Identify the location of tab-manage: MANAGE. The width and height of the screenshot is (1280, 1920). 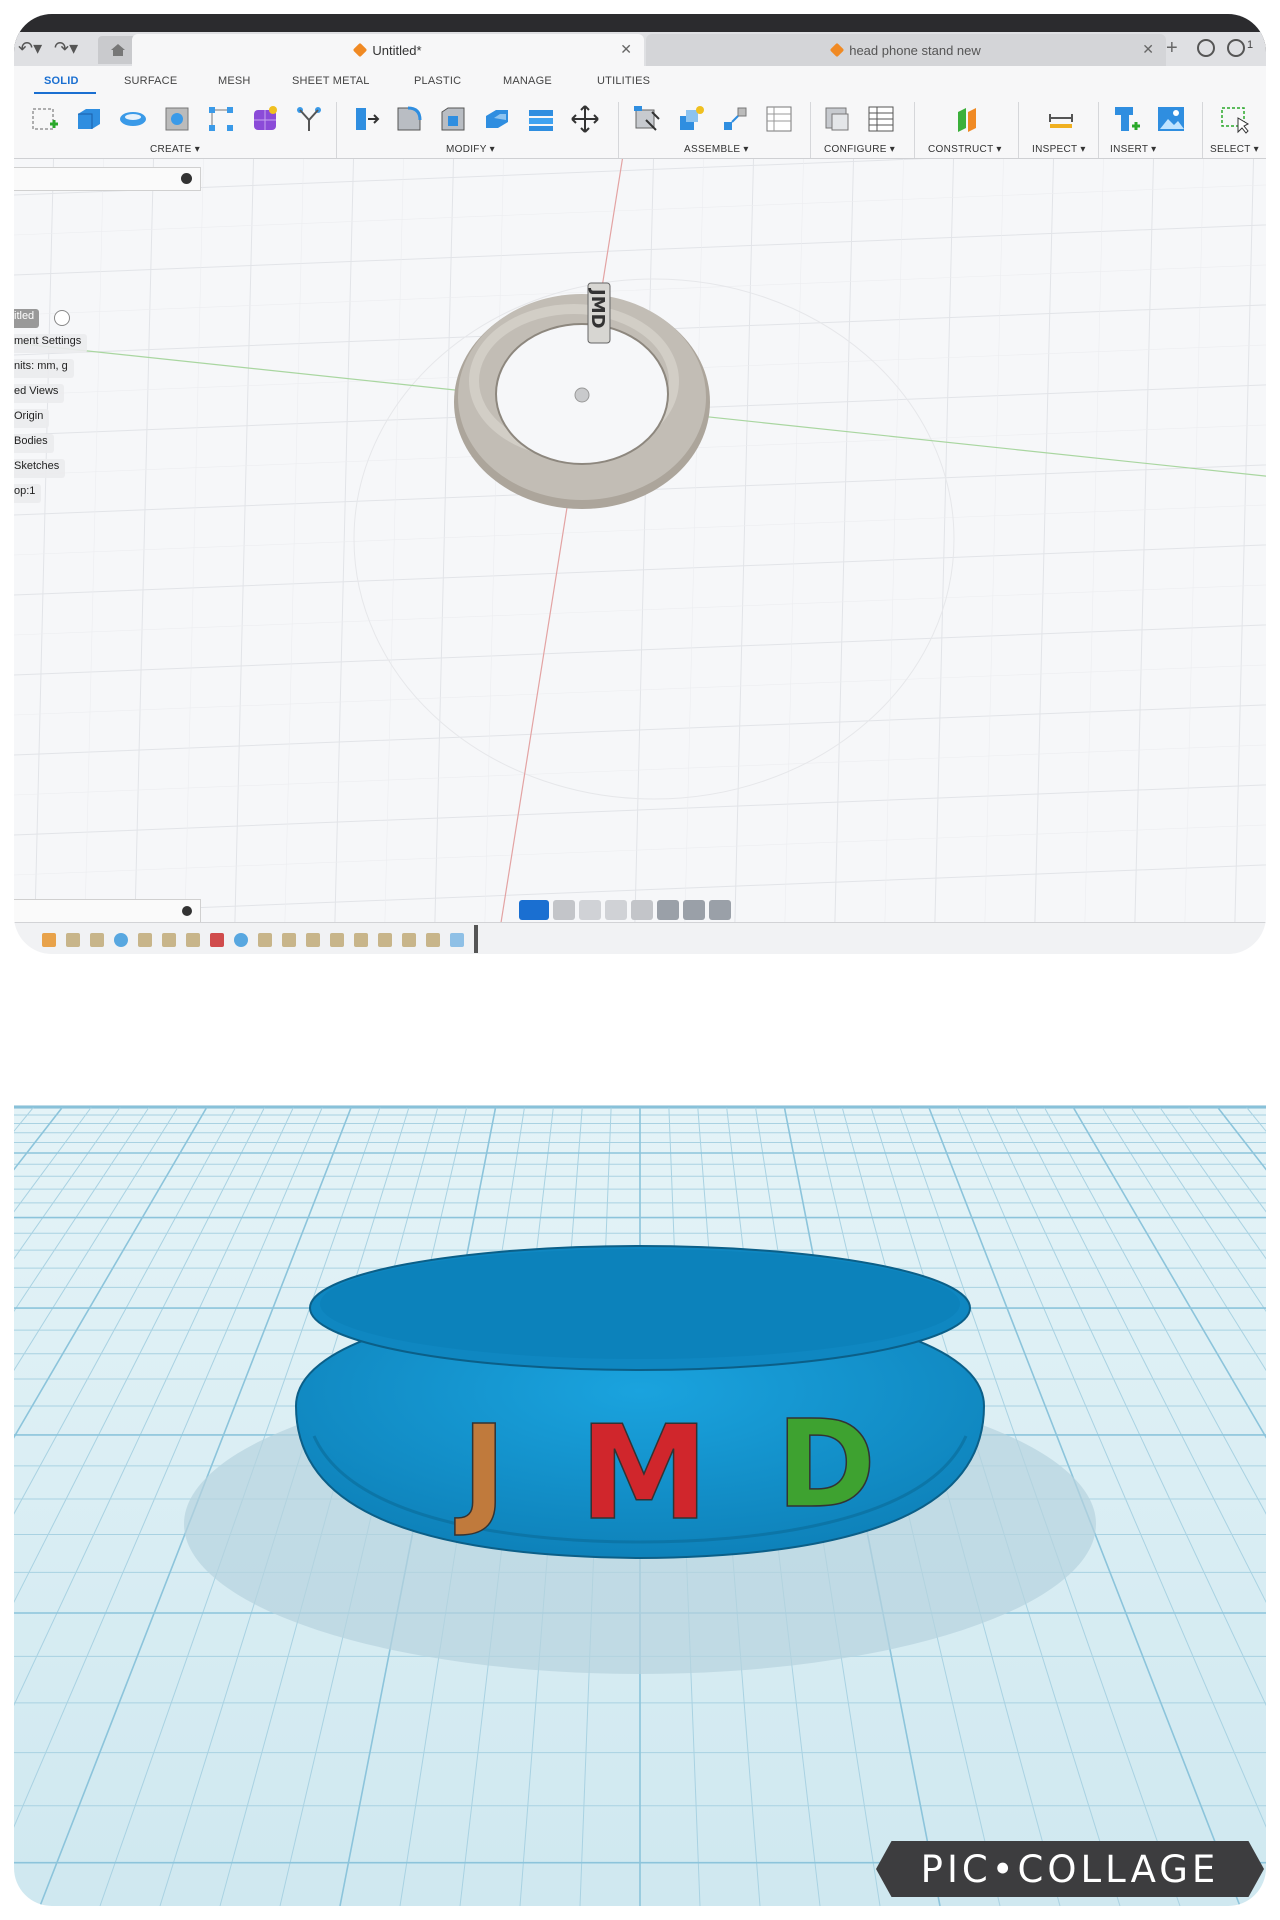
(527, 81).